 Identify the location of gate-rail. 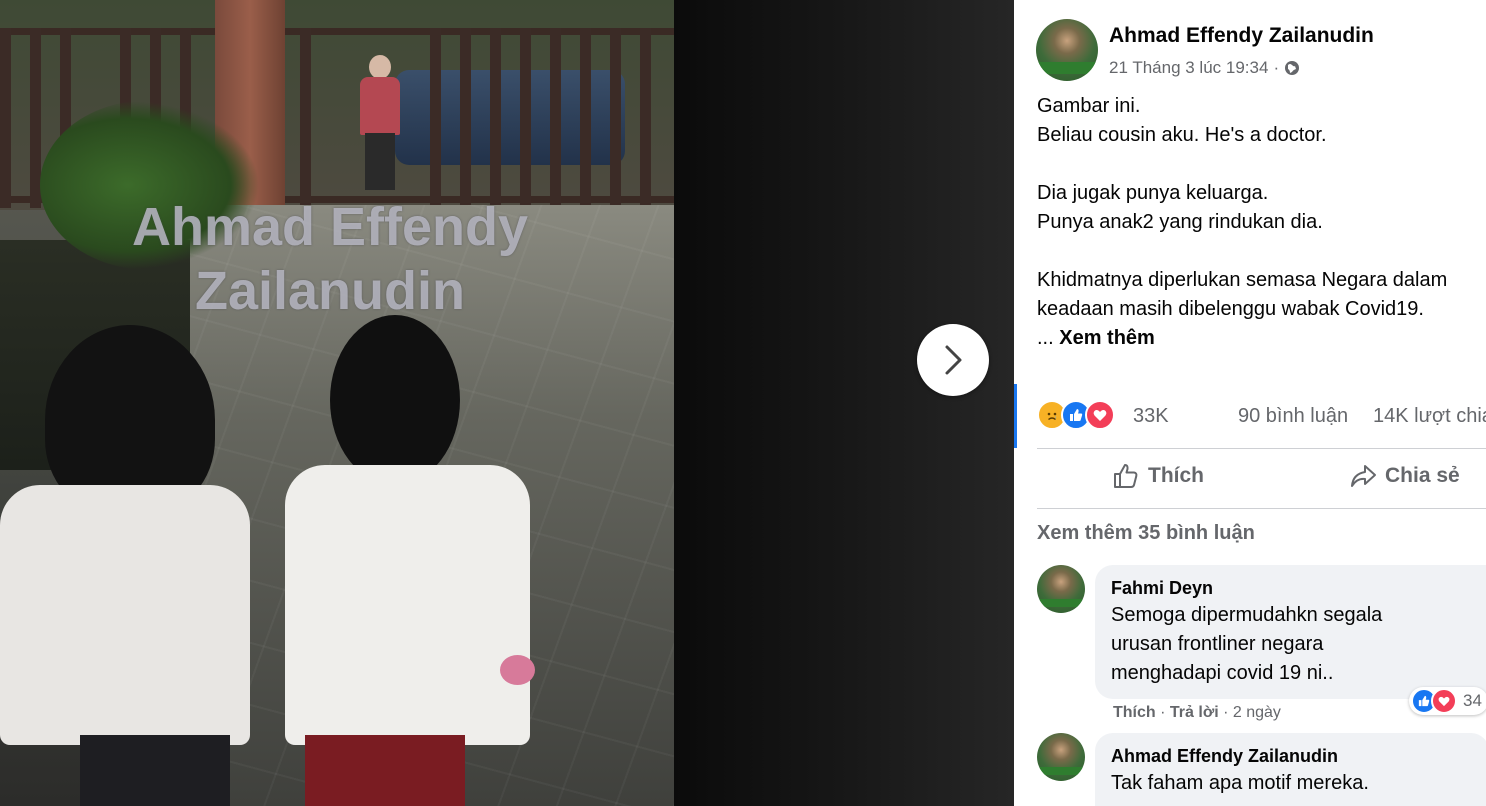
(337, 31).